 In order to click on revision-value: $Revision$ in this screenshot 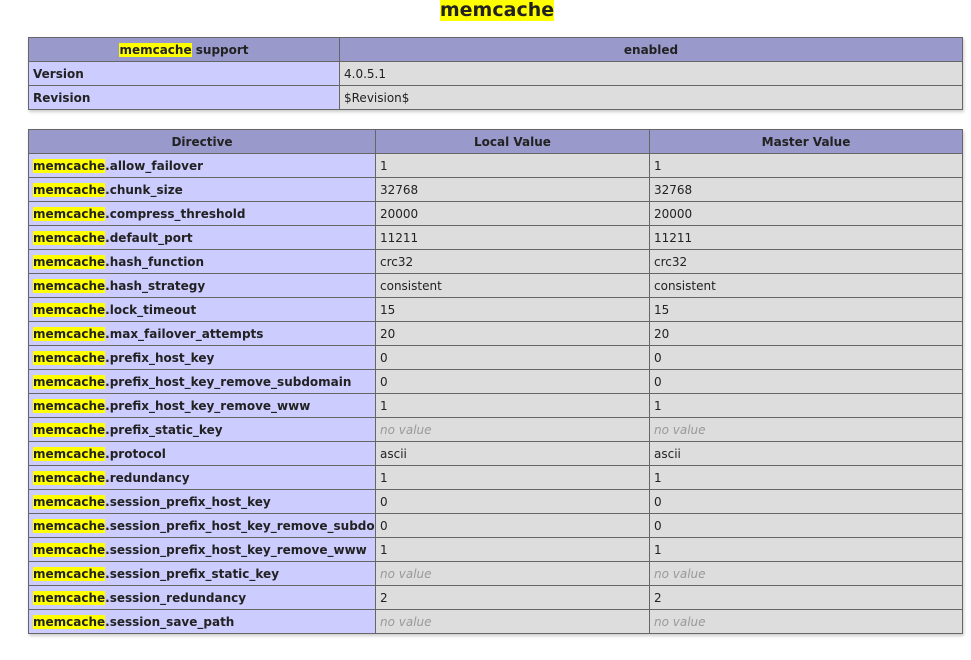, I will do `click(651, 97)`.